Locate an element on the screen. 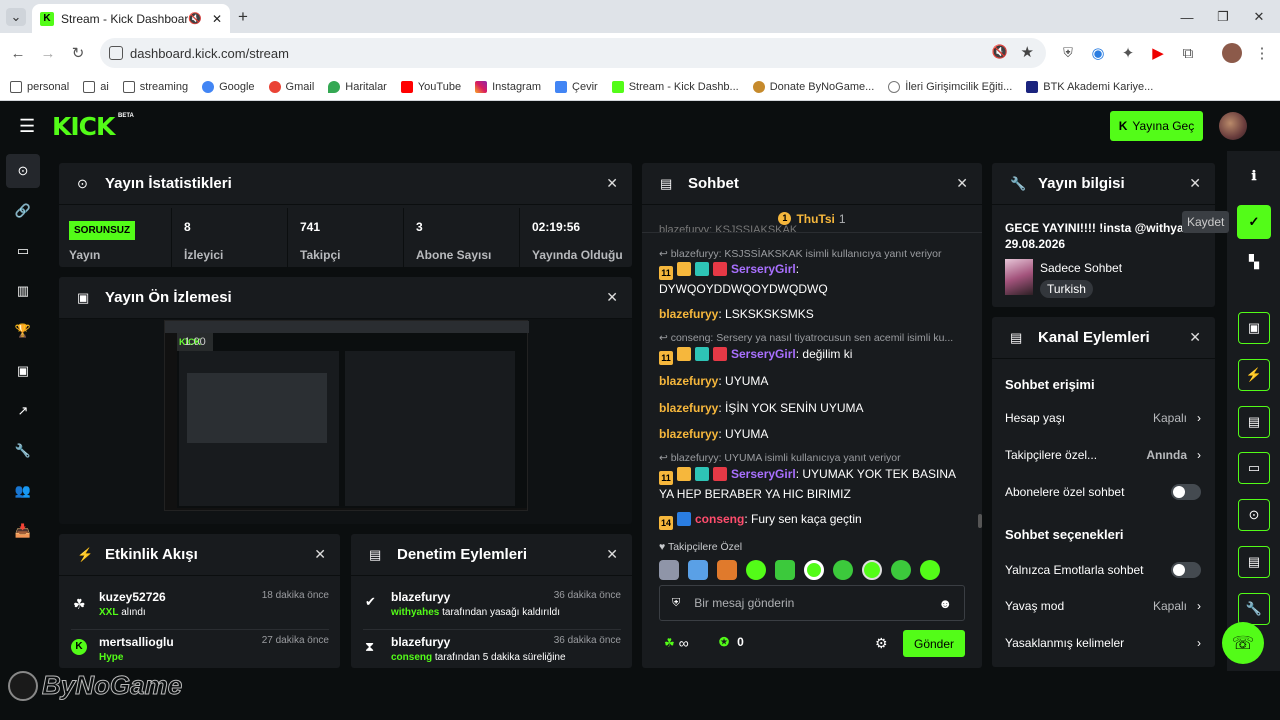 The image size is (1280, 720). chat-message: 11 SerseryGirl: değilim ki is located at coordinates (814, 355).